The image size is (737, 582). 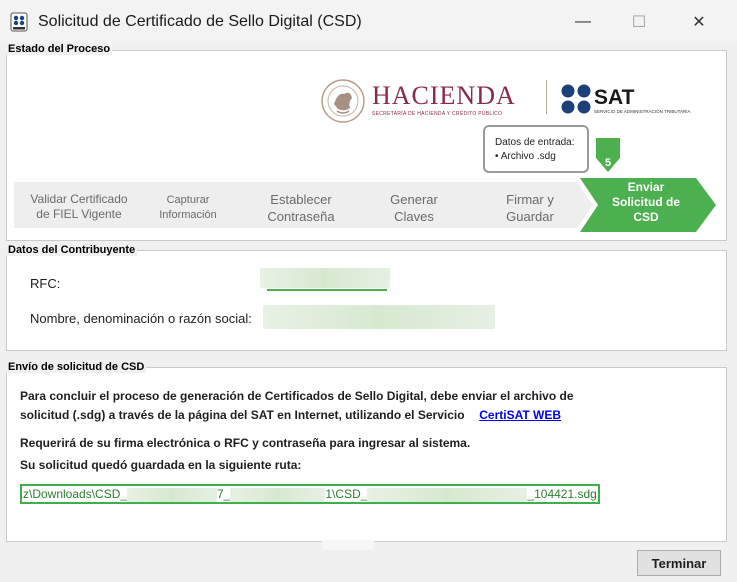 What do you see at coordinates (530, 208) in the screenshot?
I see `step-firmar-guardar: Firmar y Guardar` at bounding box center [530, 208].